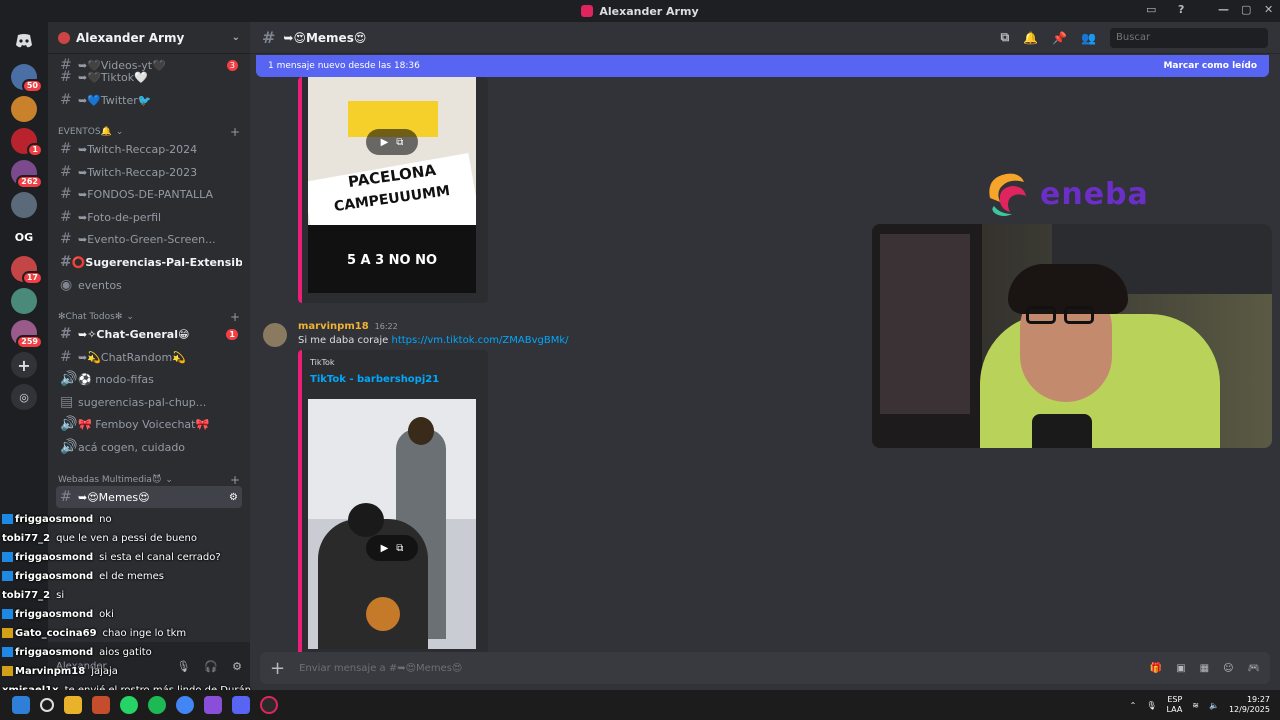  Describe the element at coordinates (101, 705) in the screenshot. I see `store-icon` at that location.